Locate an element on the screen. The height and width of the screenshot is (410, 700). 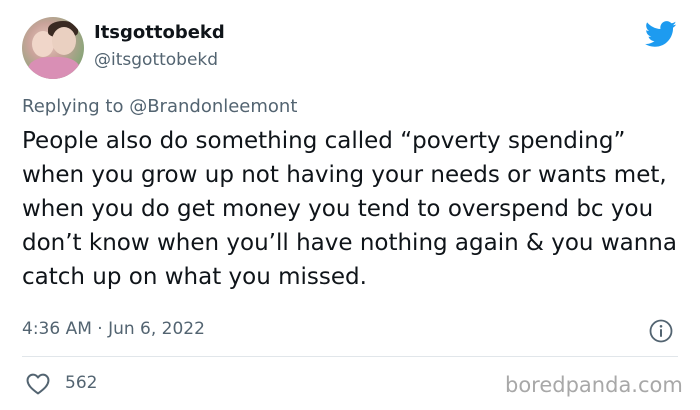
twitter-bird-icon is located at coordinates (661, 34).